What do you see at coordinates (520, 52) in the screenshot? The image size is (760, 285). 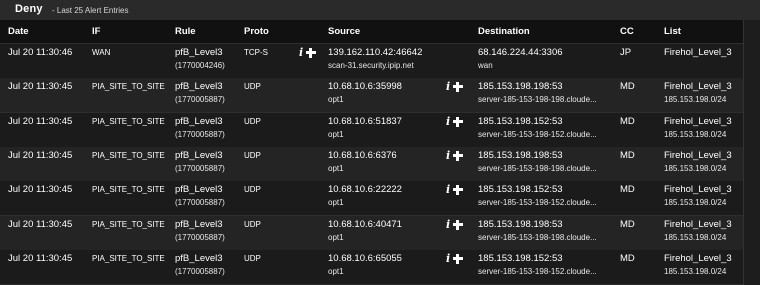 I see `row-destination: 68.146.224.44:3306` at bounding box center [520, 52].